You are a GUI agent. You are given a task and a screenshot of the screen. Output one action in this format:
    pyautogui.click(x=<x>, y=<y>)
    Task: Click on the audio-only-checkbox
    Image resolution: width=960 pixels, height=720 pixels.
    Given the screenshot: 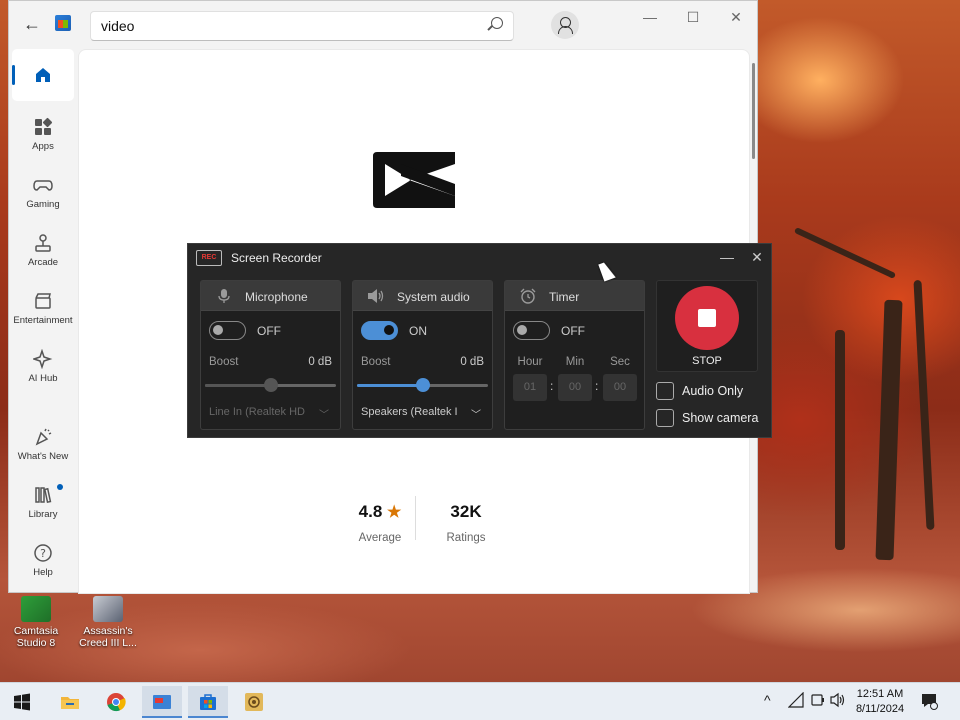 What is the action you would take?
    pyautogui.click(x=665, y=391)
    